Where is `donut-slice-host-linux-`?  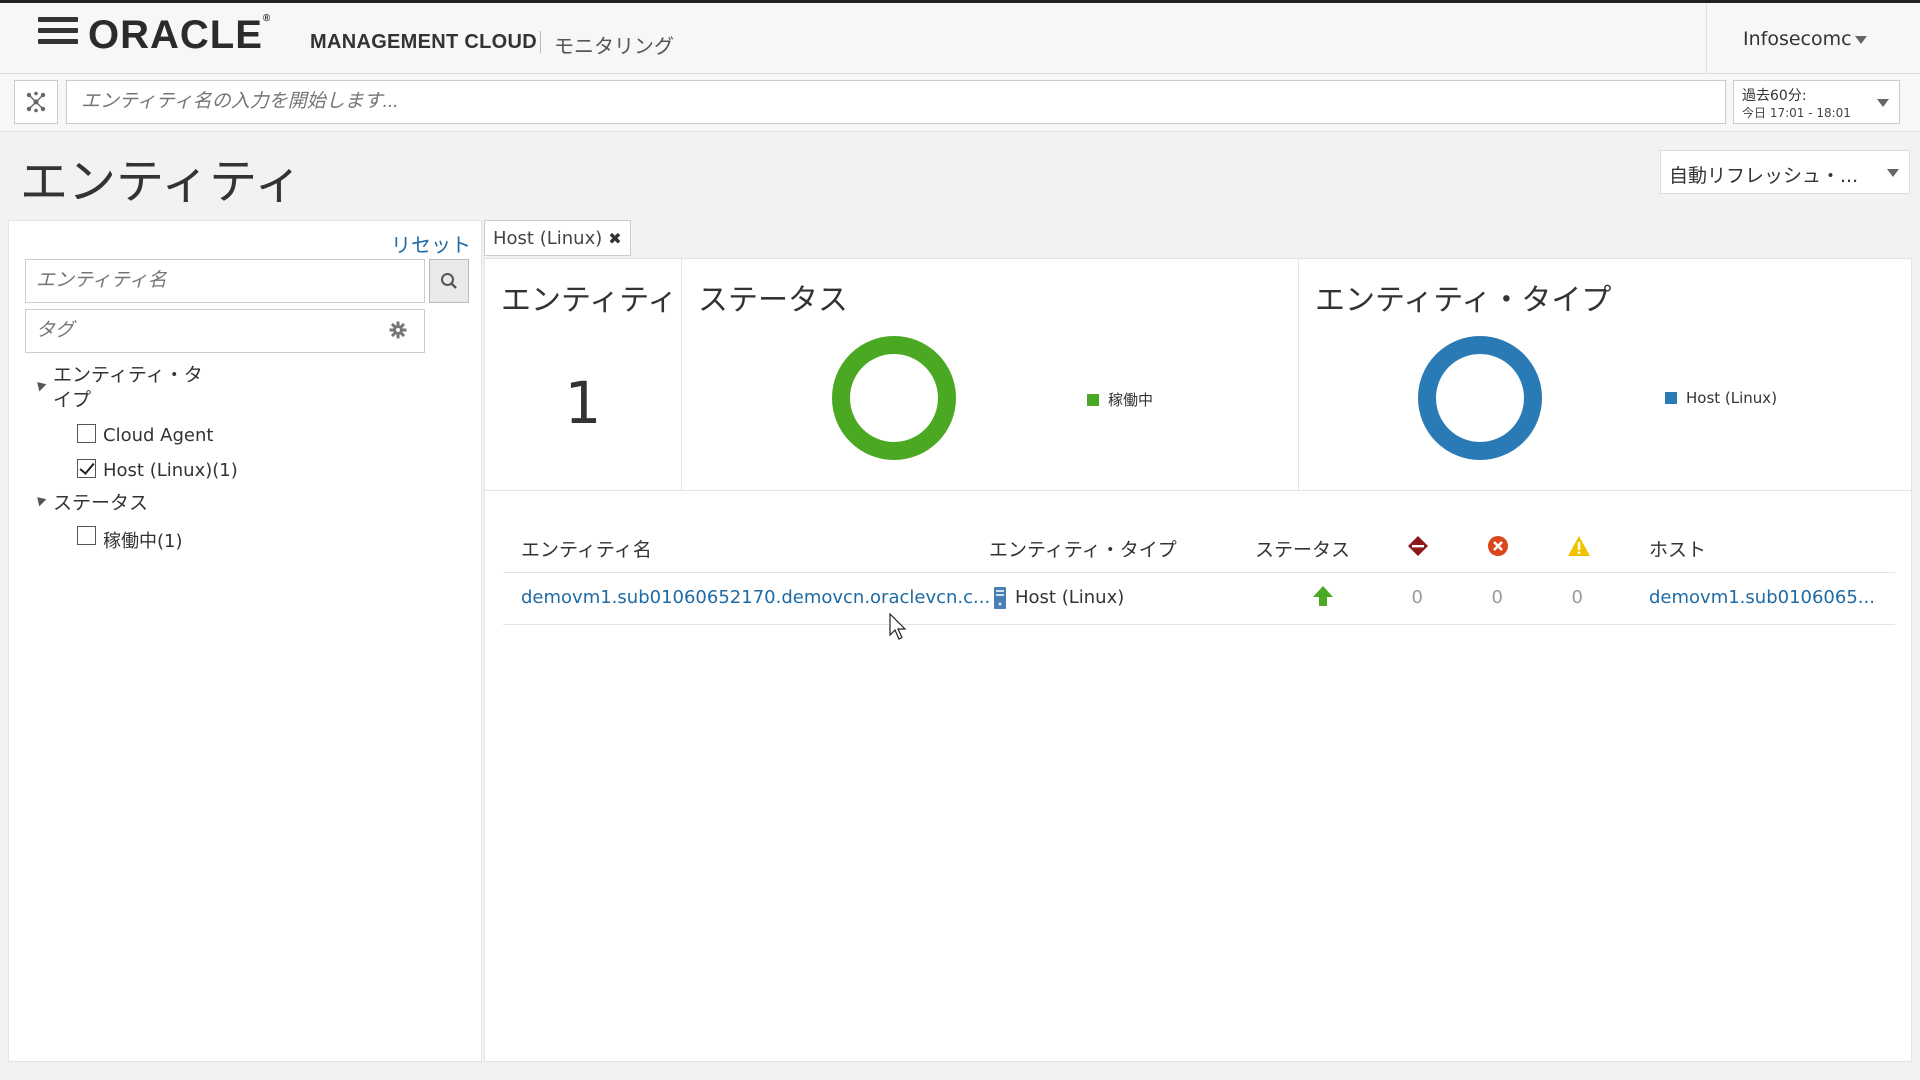 donut-slice-host-linux- is located at coordinates (1480, 398).